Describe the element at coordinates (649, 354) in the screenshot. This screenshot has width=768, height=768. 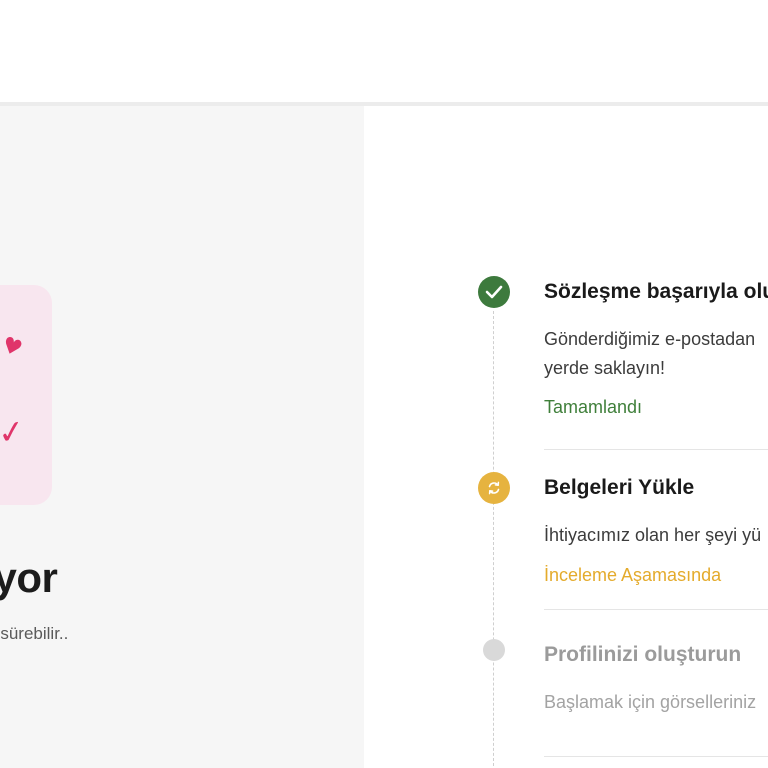
I see `step-description: Gönderdiğimiz e-postadan yerde saklayın!` at that location.